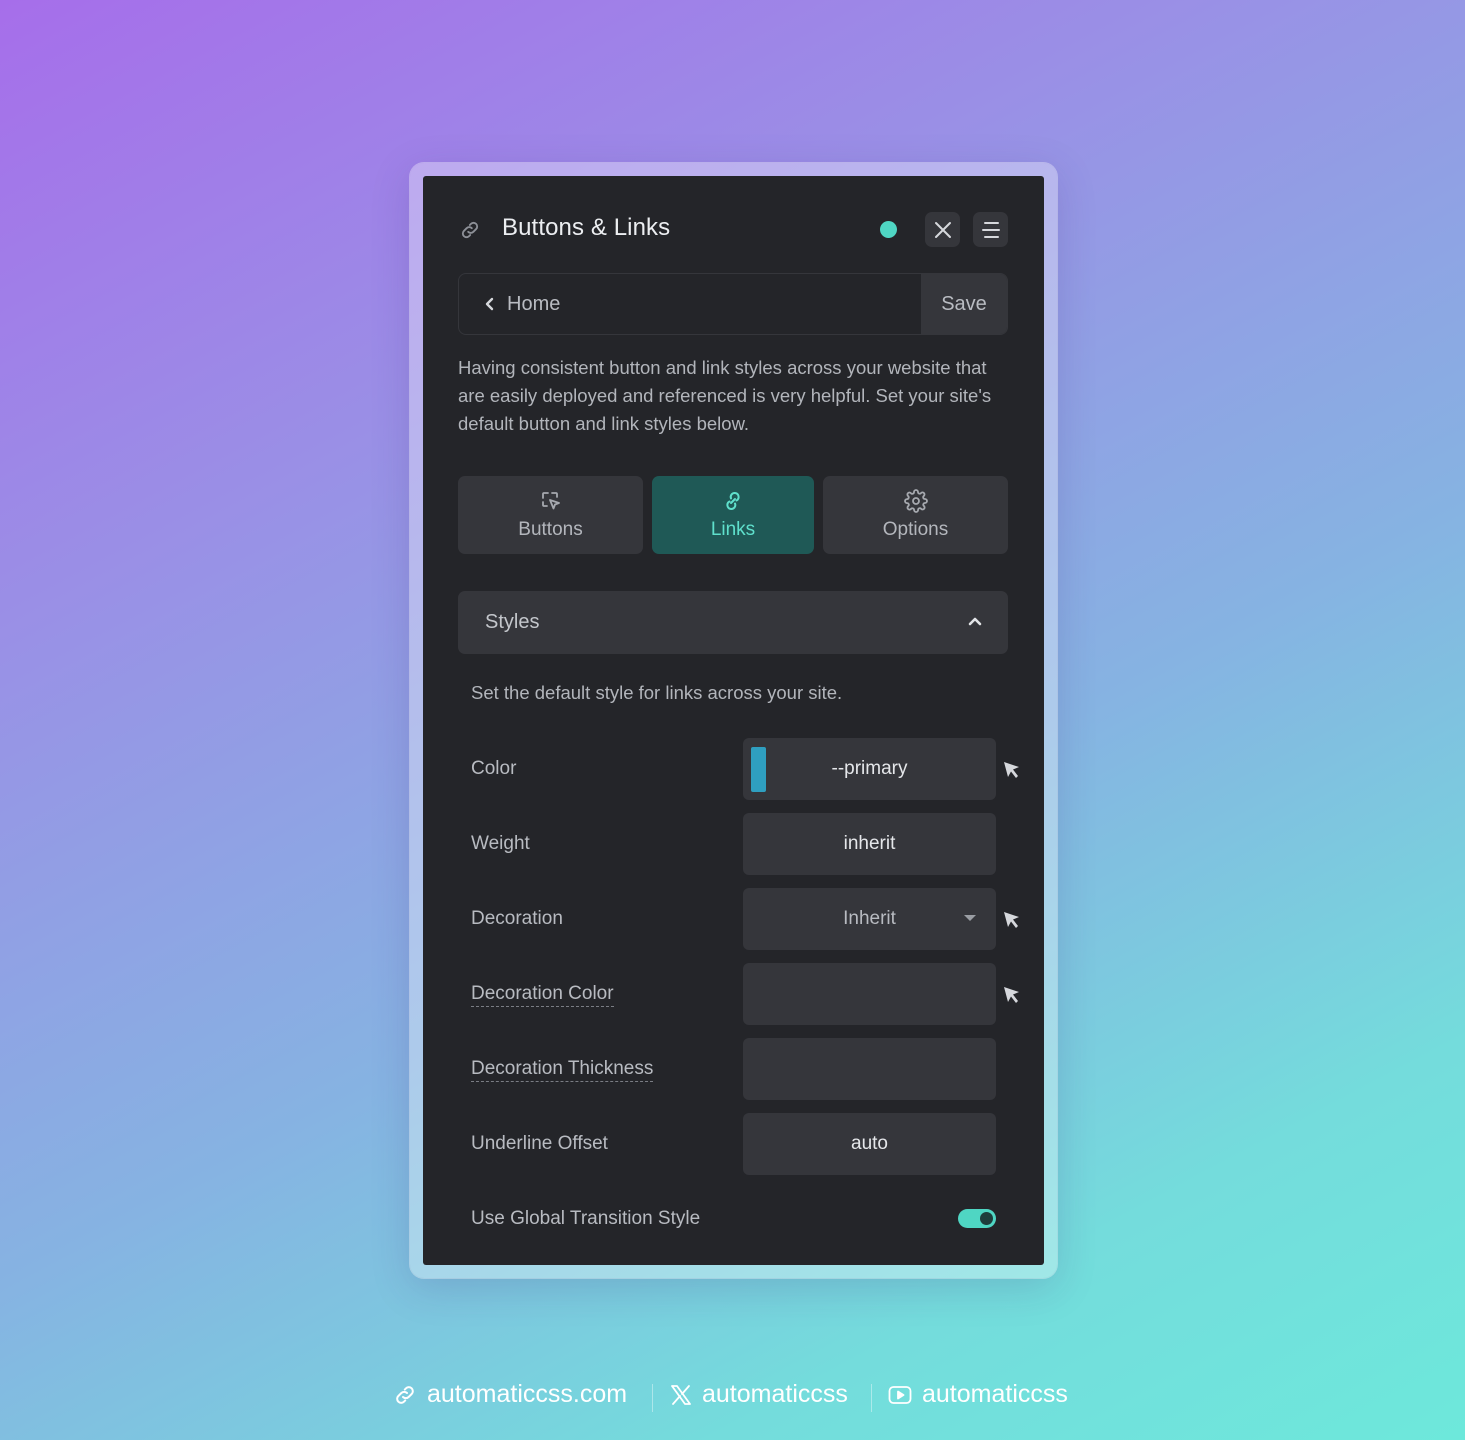 Image resolution: width=1465 pixels, height=1440 pixels. I want to click on tab-links: Links, so click(733, 515).